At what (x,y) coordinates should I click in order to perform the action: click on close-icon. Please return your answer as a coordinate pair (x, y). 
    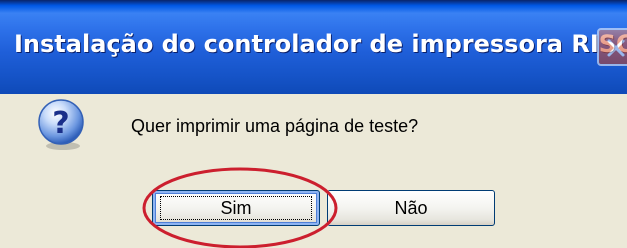
    Looking at the image, I should click on (616, 48).